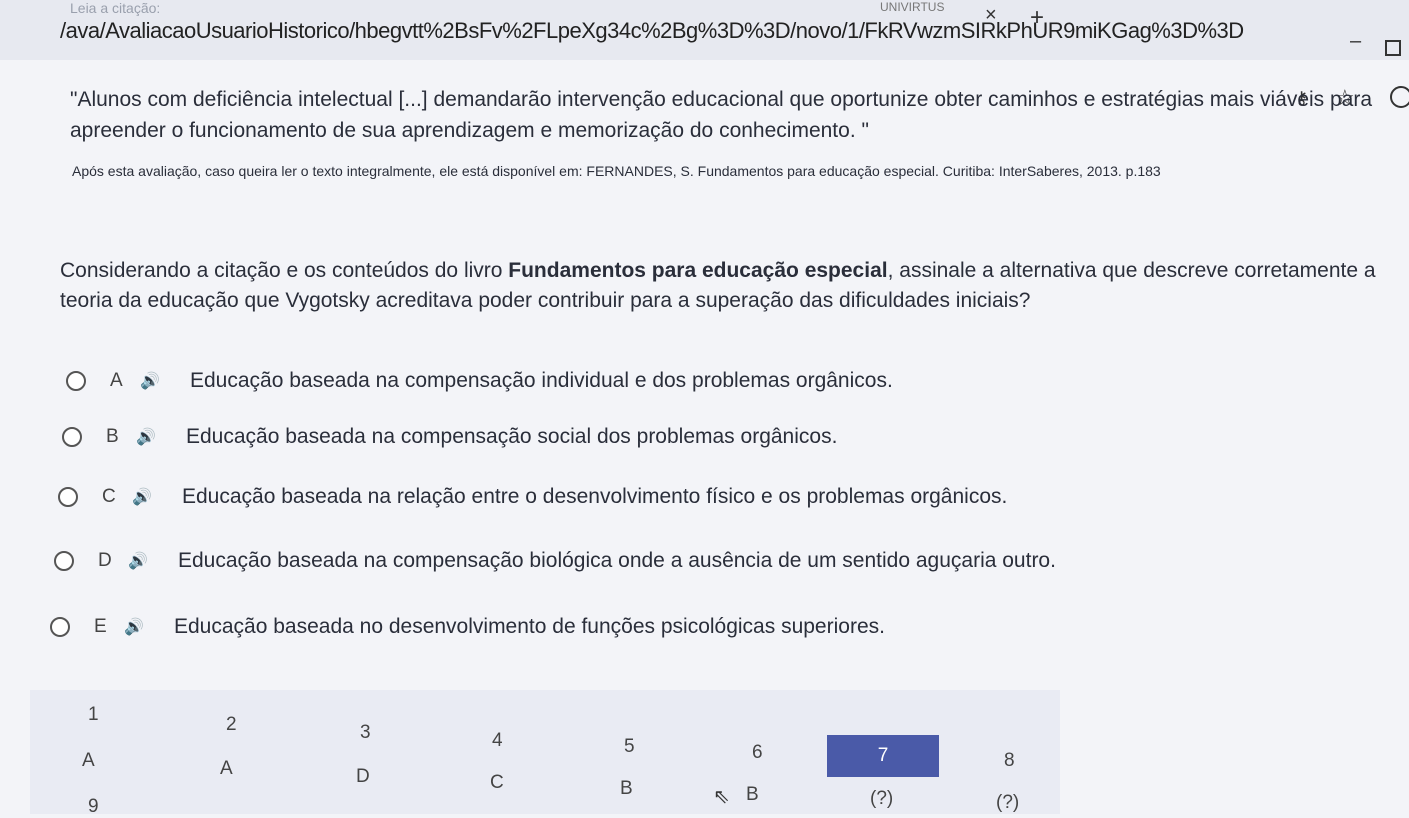  I want to click on nav-number: 3, so click(365, 733).